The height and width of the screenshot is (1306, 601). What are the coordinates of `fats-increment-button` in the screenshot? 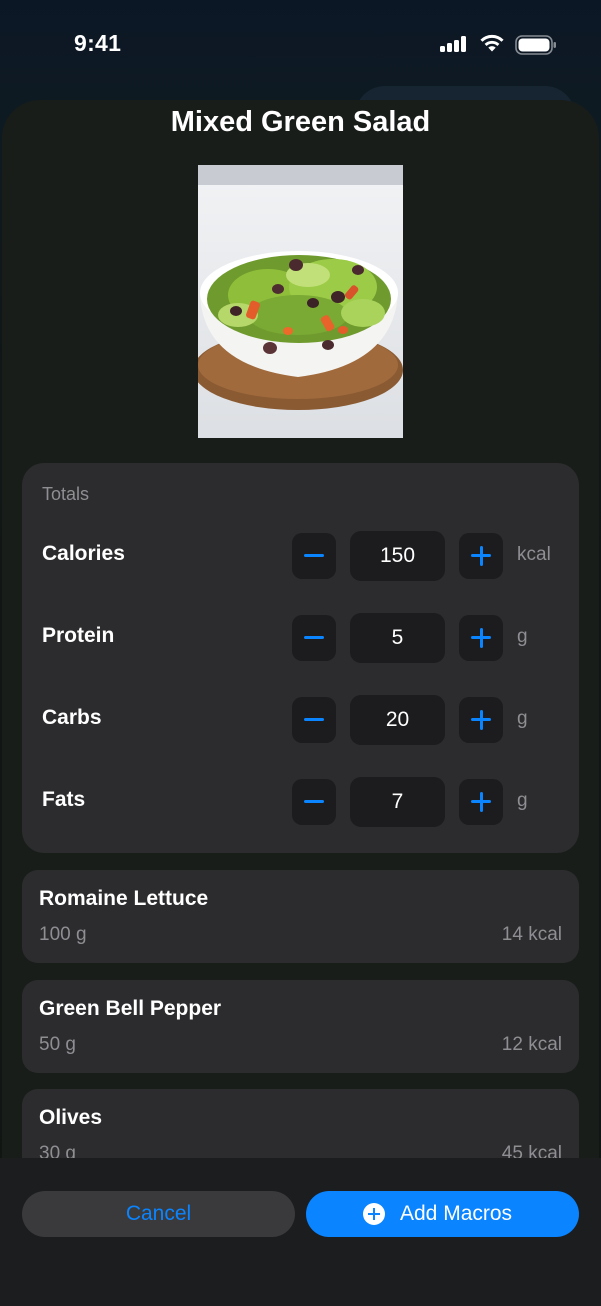 It's located at (481, 802).